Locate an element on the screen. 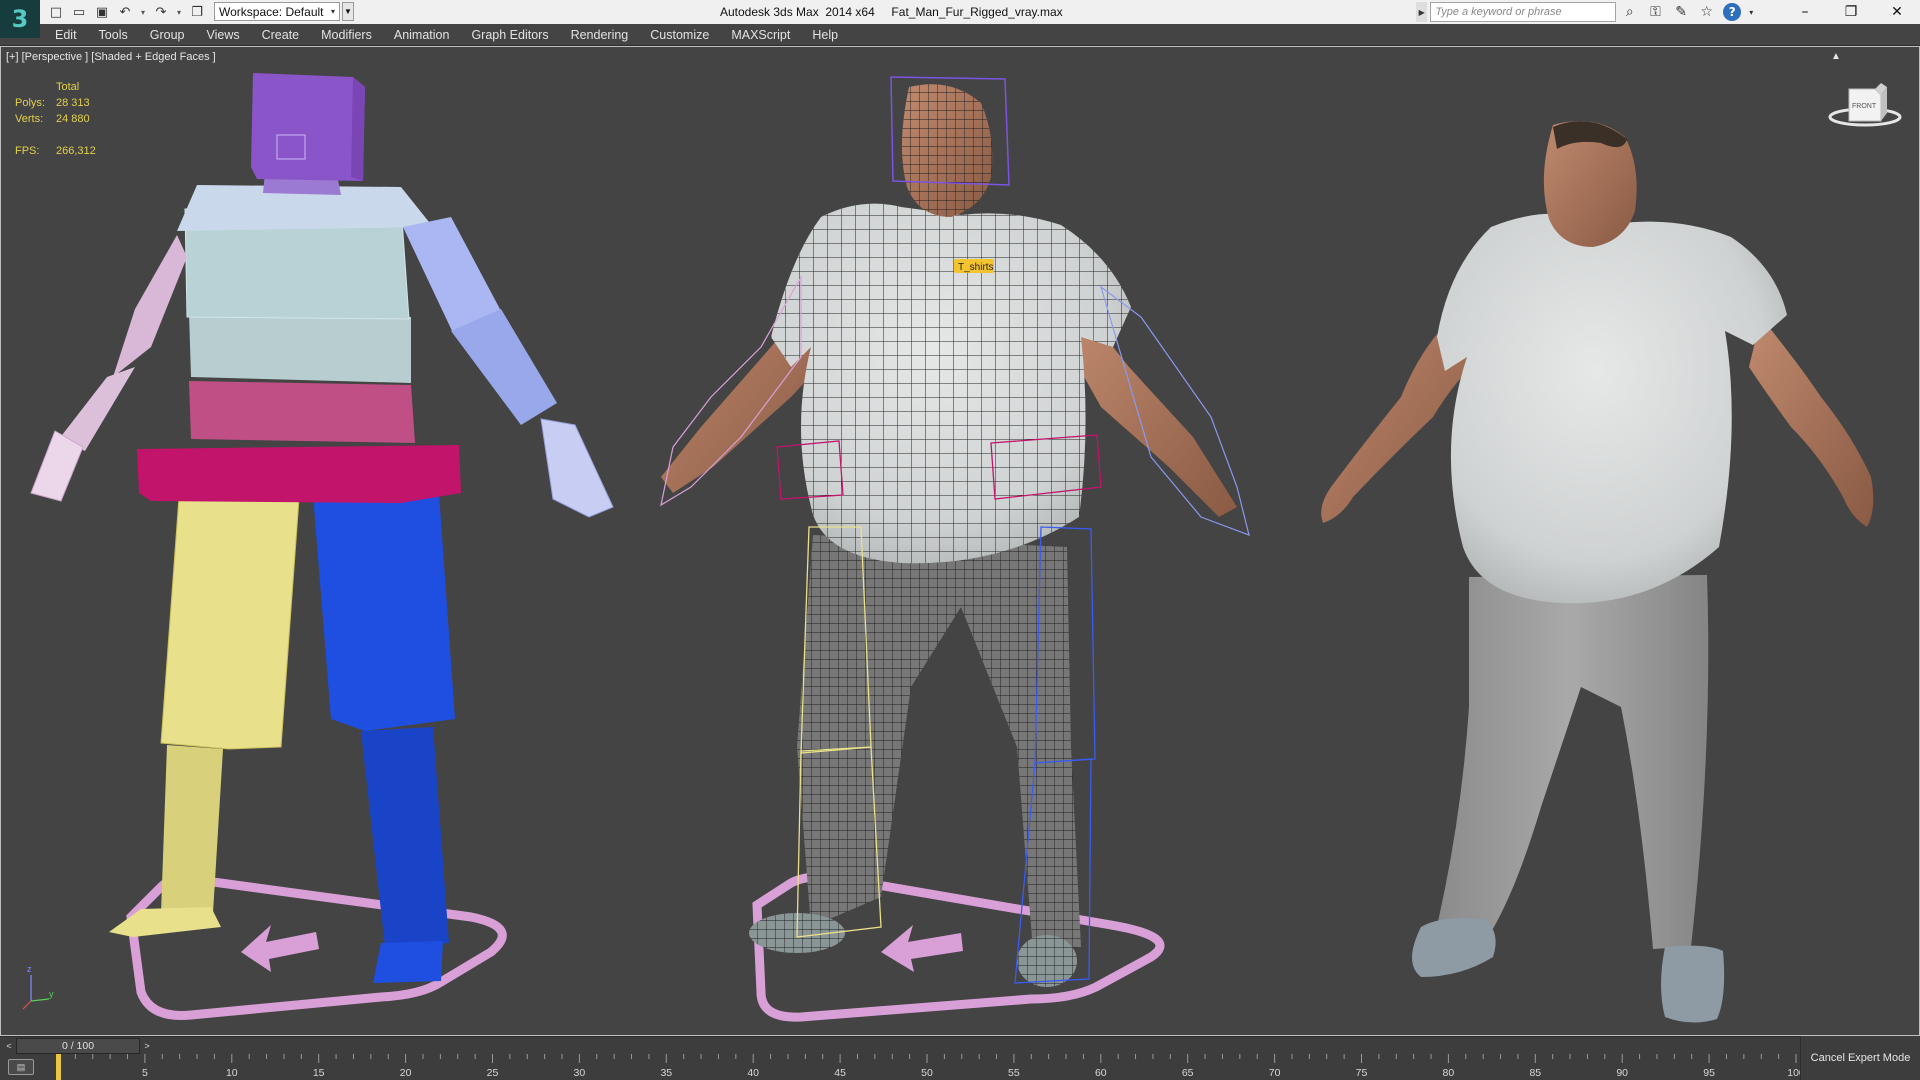 The image size is (1920, 1080). restore-icon: ❐ is located at coordinates (1851, 12).